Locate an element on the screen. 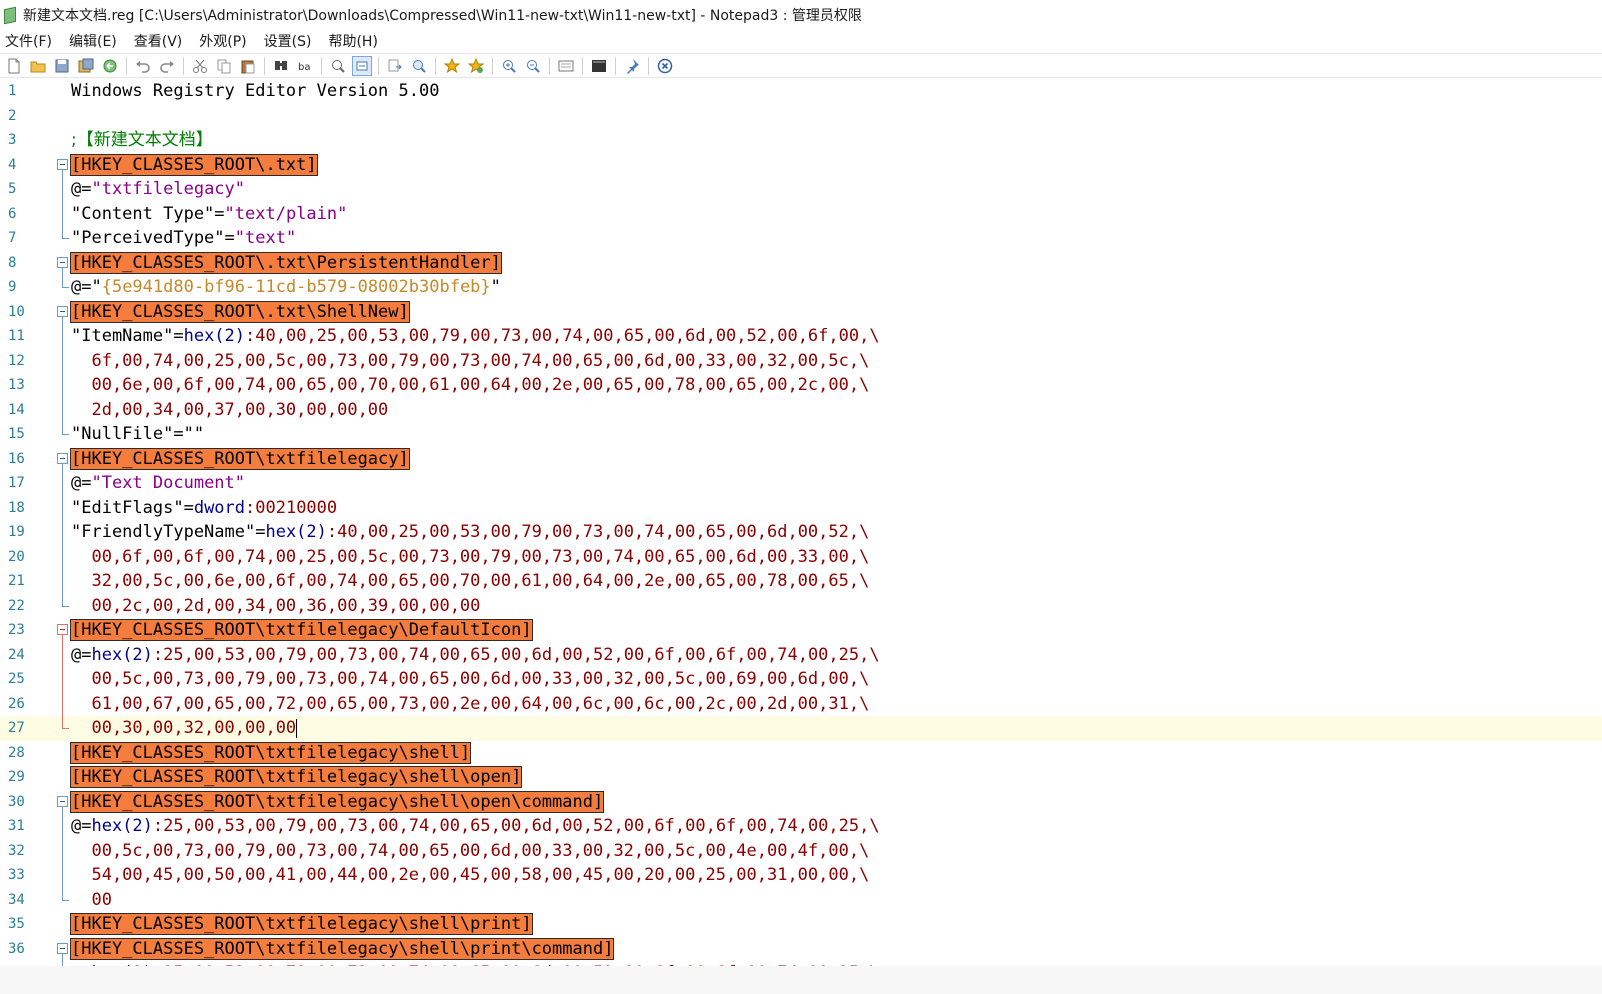  line-number: 3 is located at coordinates (12, 140).